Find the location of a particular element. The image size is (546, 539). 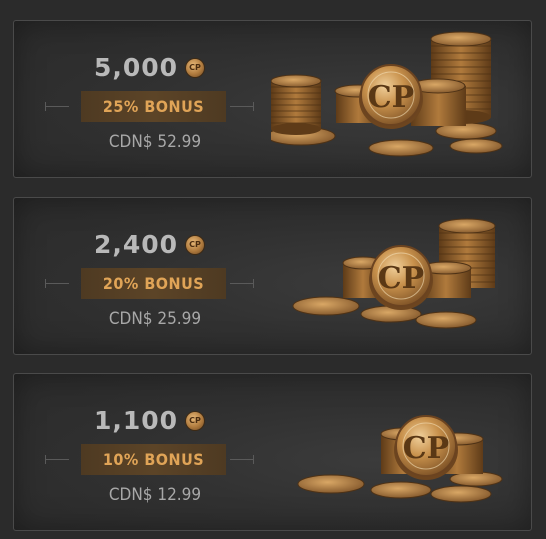

bonus-badge: 10% BONUS is located at coordinates (153, 459).